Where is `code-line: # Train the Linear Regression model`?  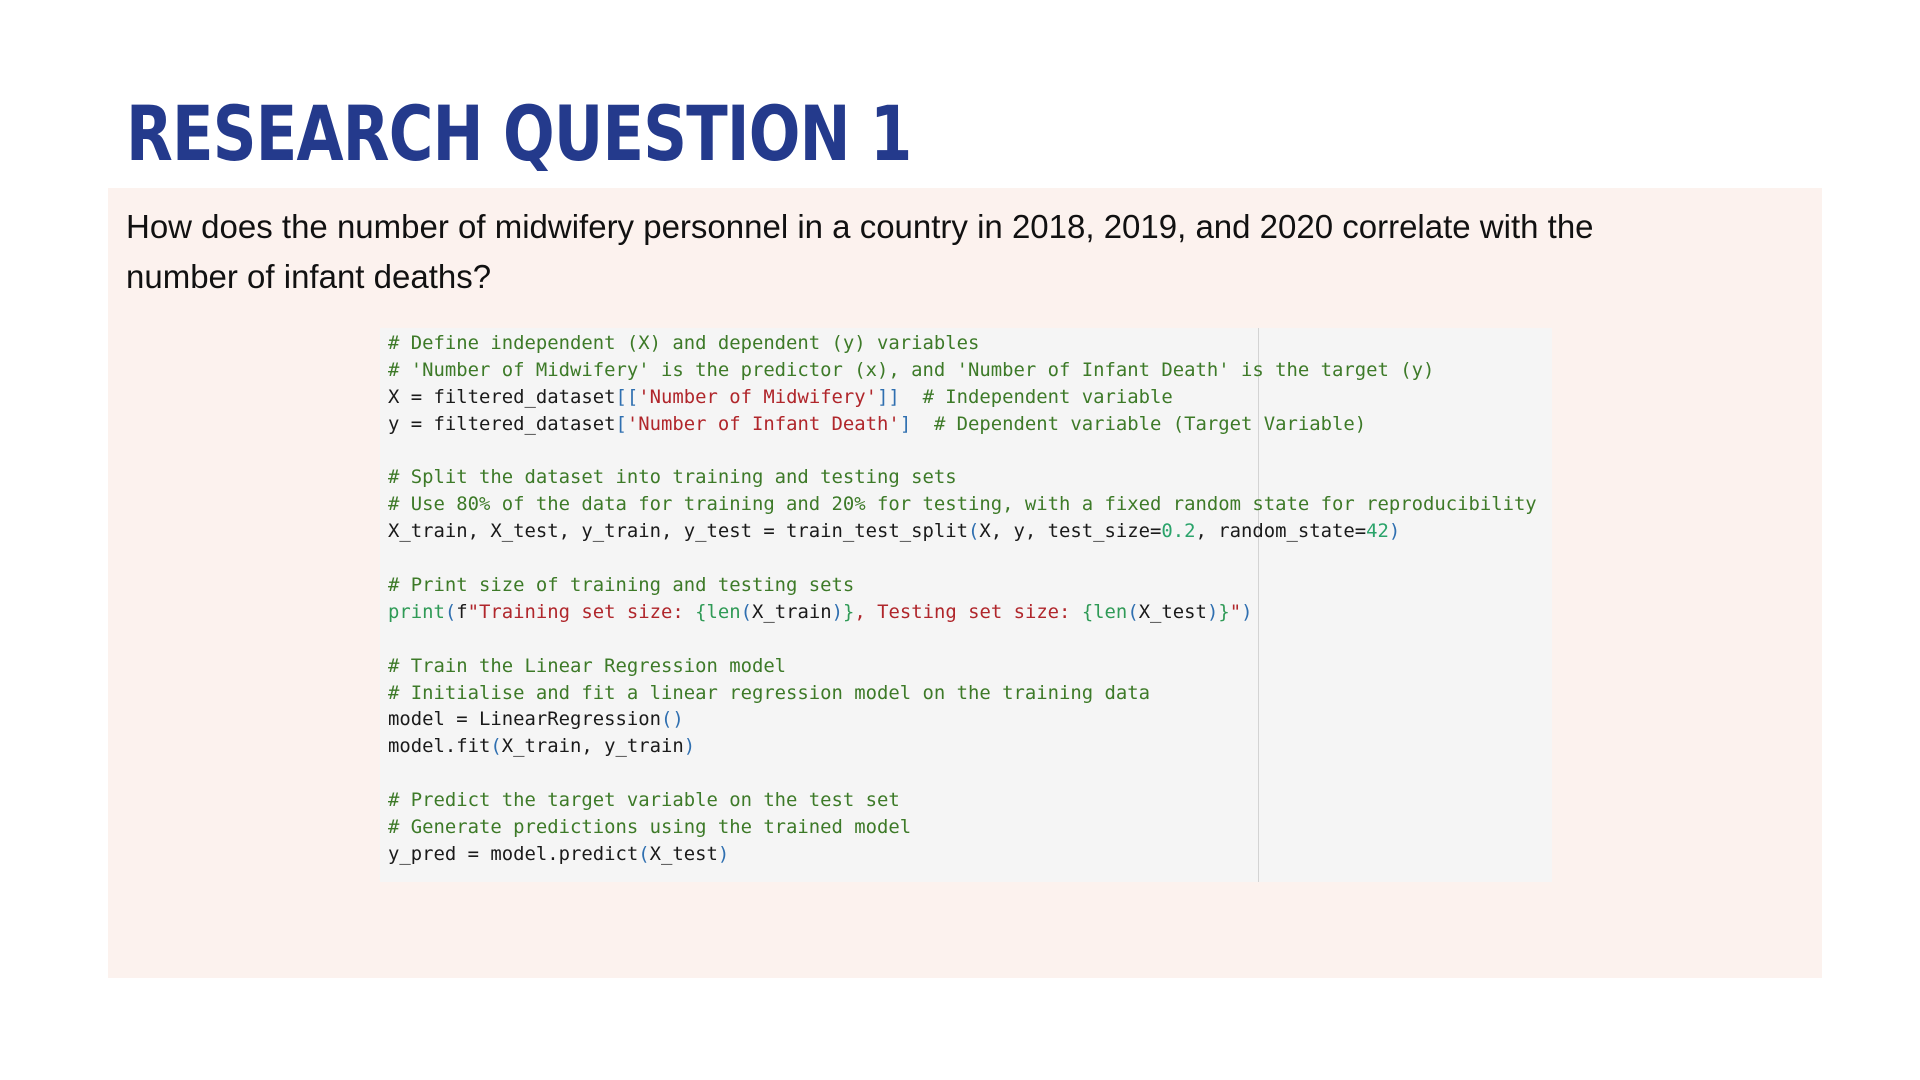
code-line: # Train the Linear Regression model is located at coordinates (970, 666).